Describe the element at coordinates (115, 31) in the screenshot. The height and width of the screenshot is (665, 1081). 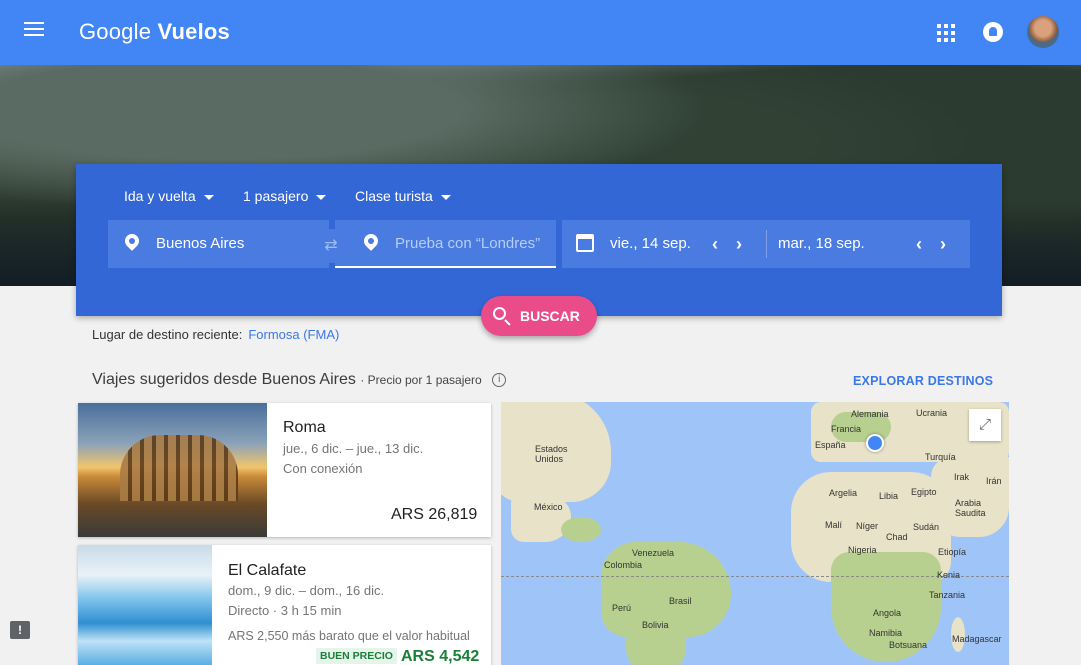
I see `app-title-light: Google` at that location.